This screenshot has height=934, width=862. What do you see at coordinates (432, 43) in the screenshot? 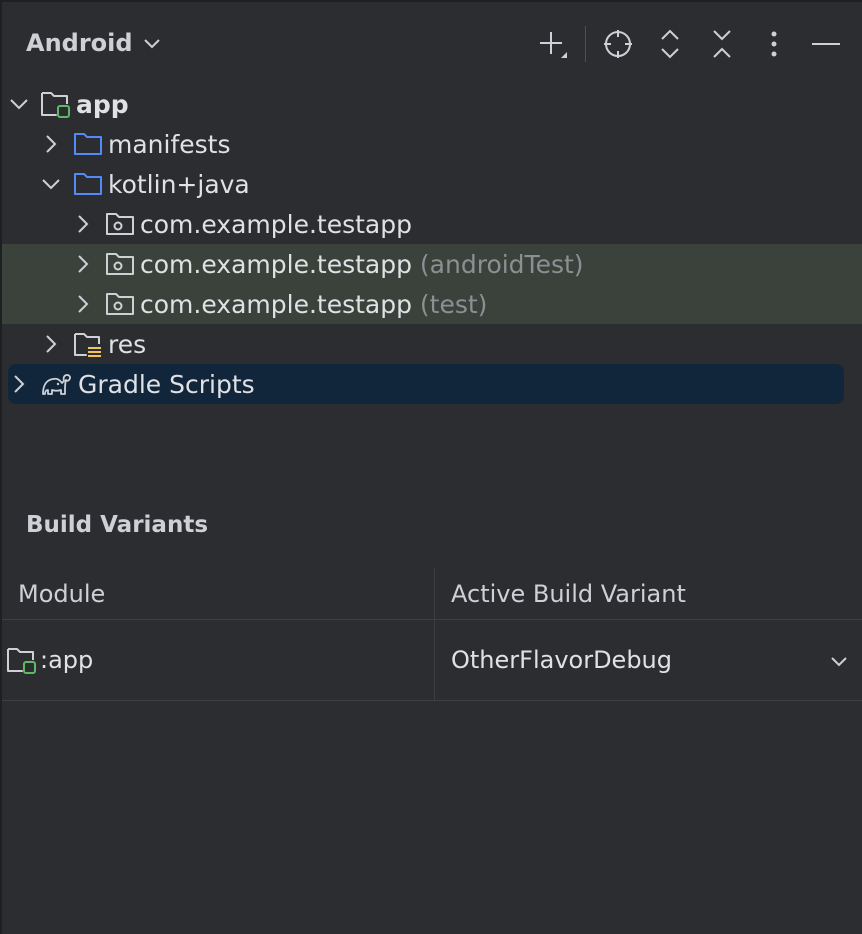
I see `tool-window-header: Android` at bounding box center [432, 43].